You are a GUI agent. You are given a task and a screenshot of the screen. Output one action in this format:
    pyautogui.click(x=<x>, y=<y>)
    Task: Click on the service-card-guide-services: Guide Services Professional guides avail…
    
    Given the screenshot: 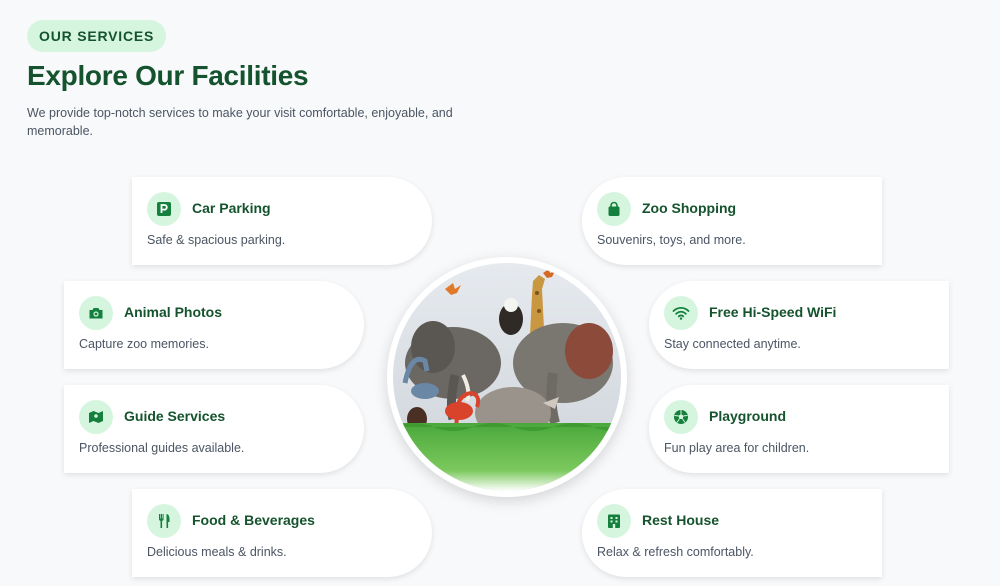 What is the action you would take?
    pyautogui.click(x=214, y=429)
    